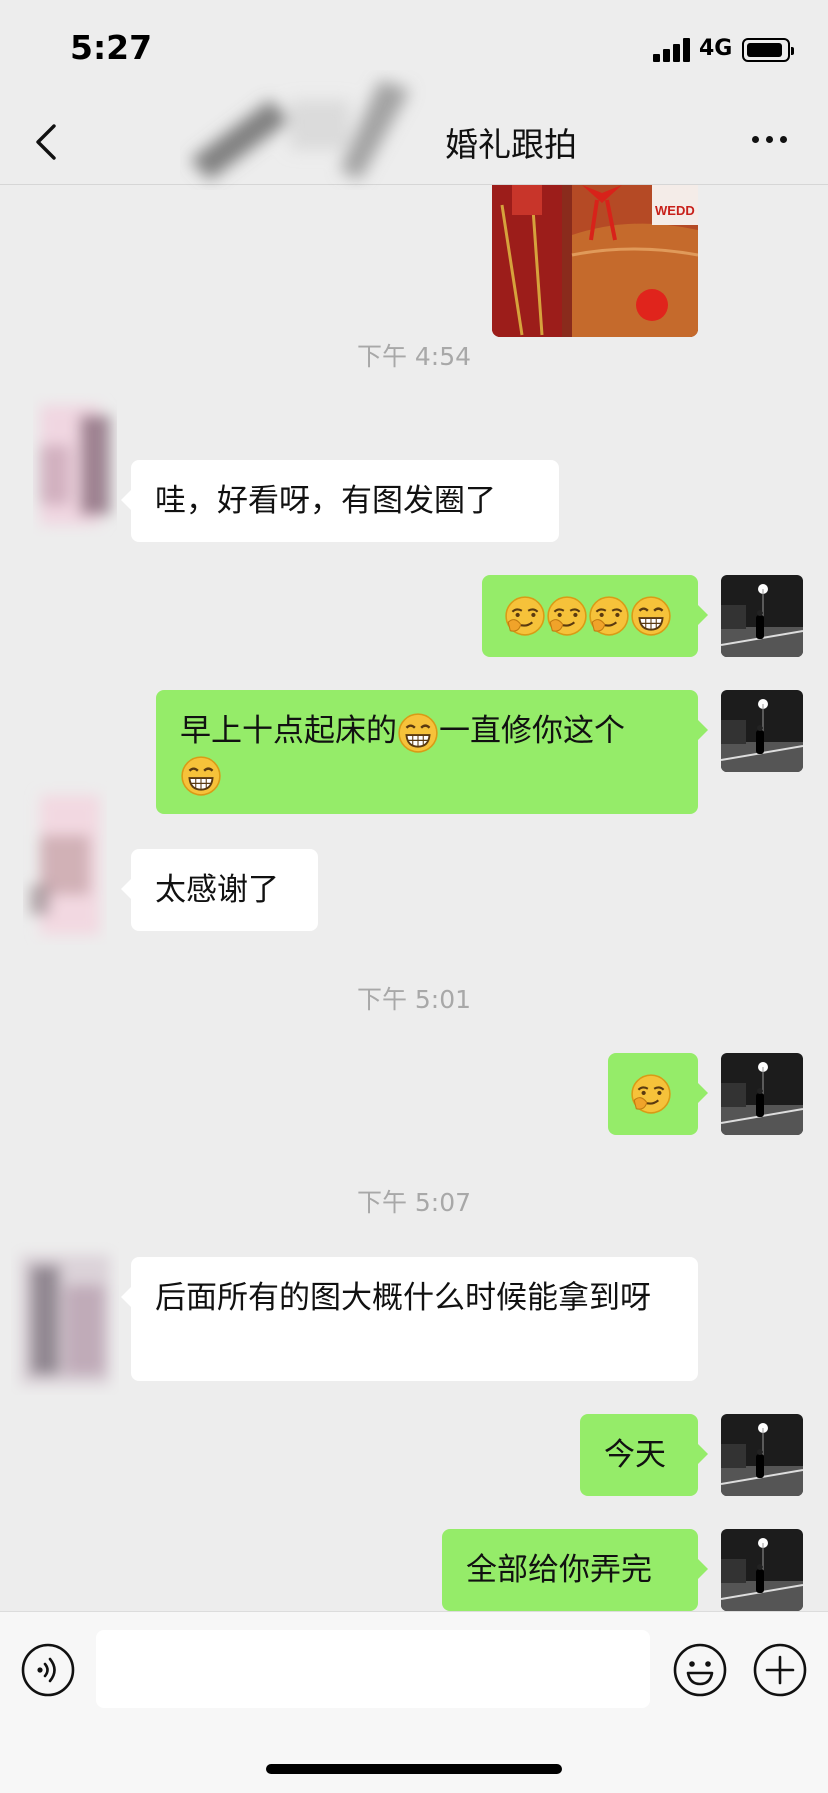 This screenshot has height=1793, width=828. Describe the element at coordinates (373, 1669) in the screenshot. I see `message-input` at that location.